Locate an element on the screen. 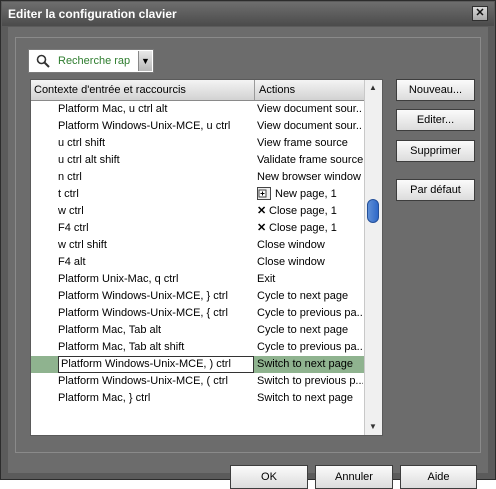  cancel-button: Annuler is located at coordinates (354, 477).